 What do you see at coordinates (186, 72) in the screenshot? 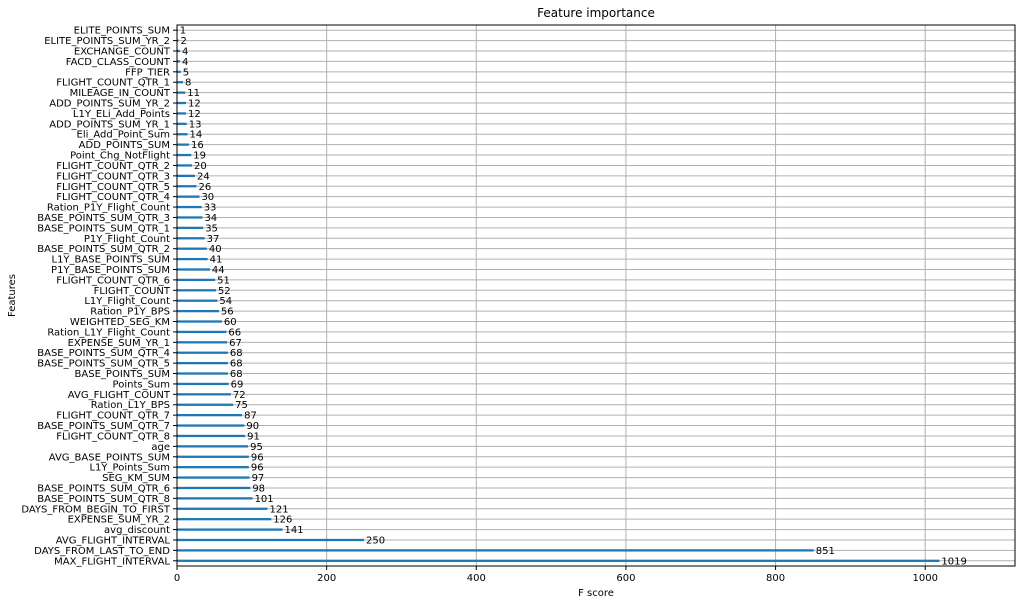
I see `bar-value-label: 5` at bounding box center [186, 72].